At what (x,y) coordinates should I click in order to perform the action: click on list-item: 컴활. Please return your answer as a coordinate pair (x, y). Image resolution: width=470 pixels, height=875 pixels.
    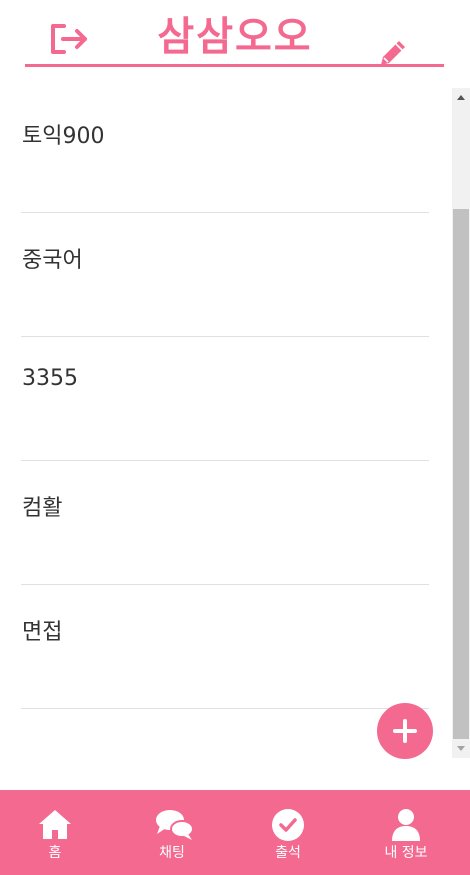
    Looking at the image, I should click on (225, 522).